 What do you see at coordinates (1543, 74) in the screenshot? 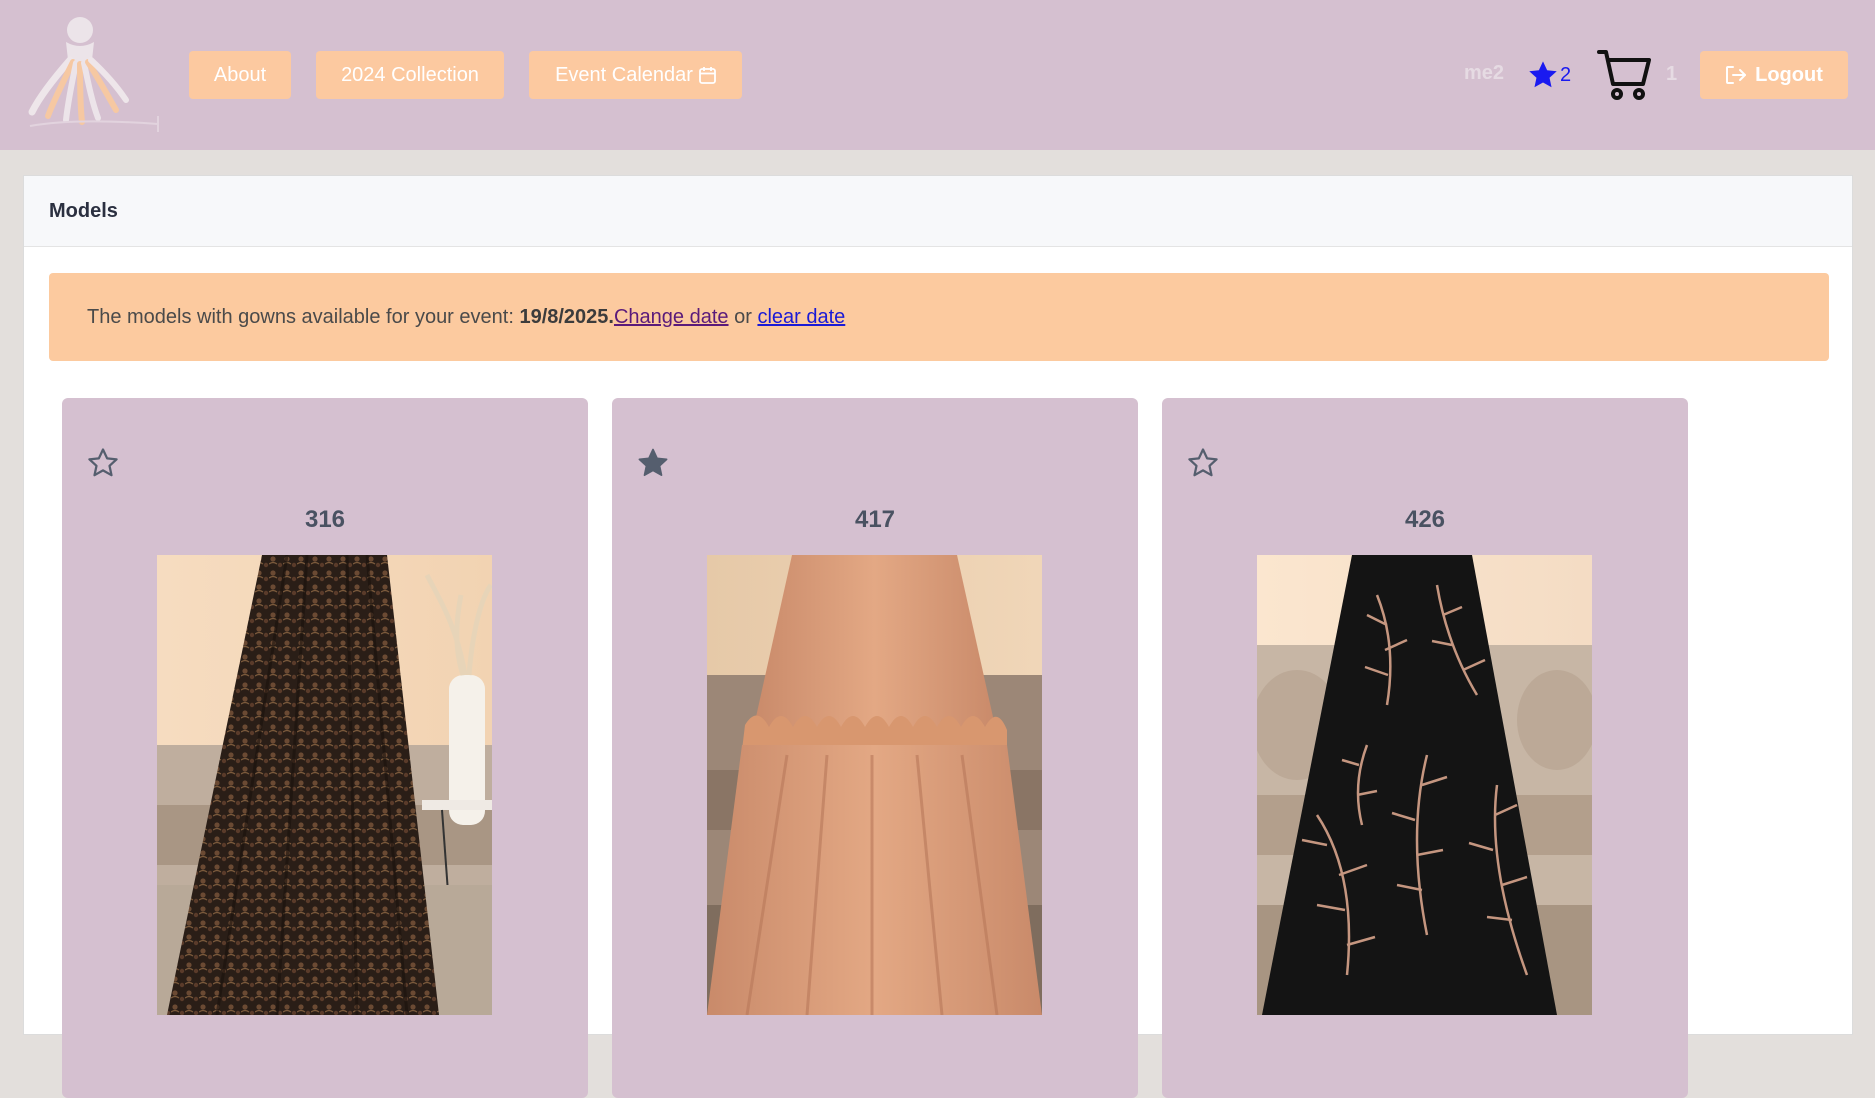
I see `star-icon` at bounding box center [1543, 74].